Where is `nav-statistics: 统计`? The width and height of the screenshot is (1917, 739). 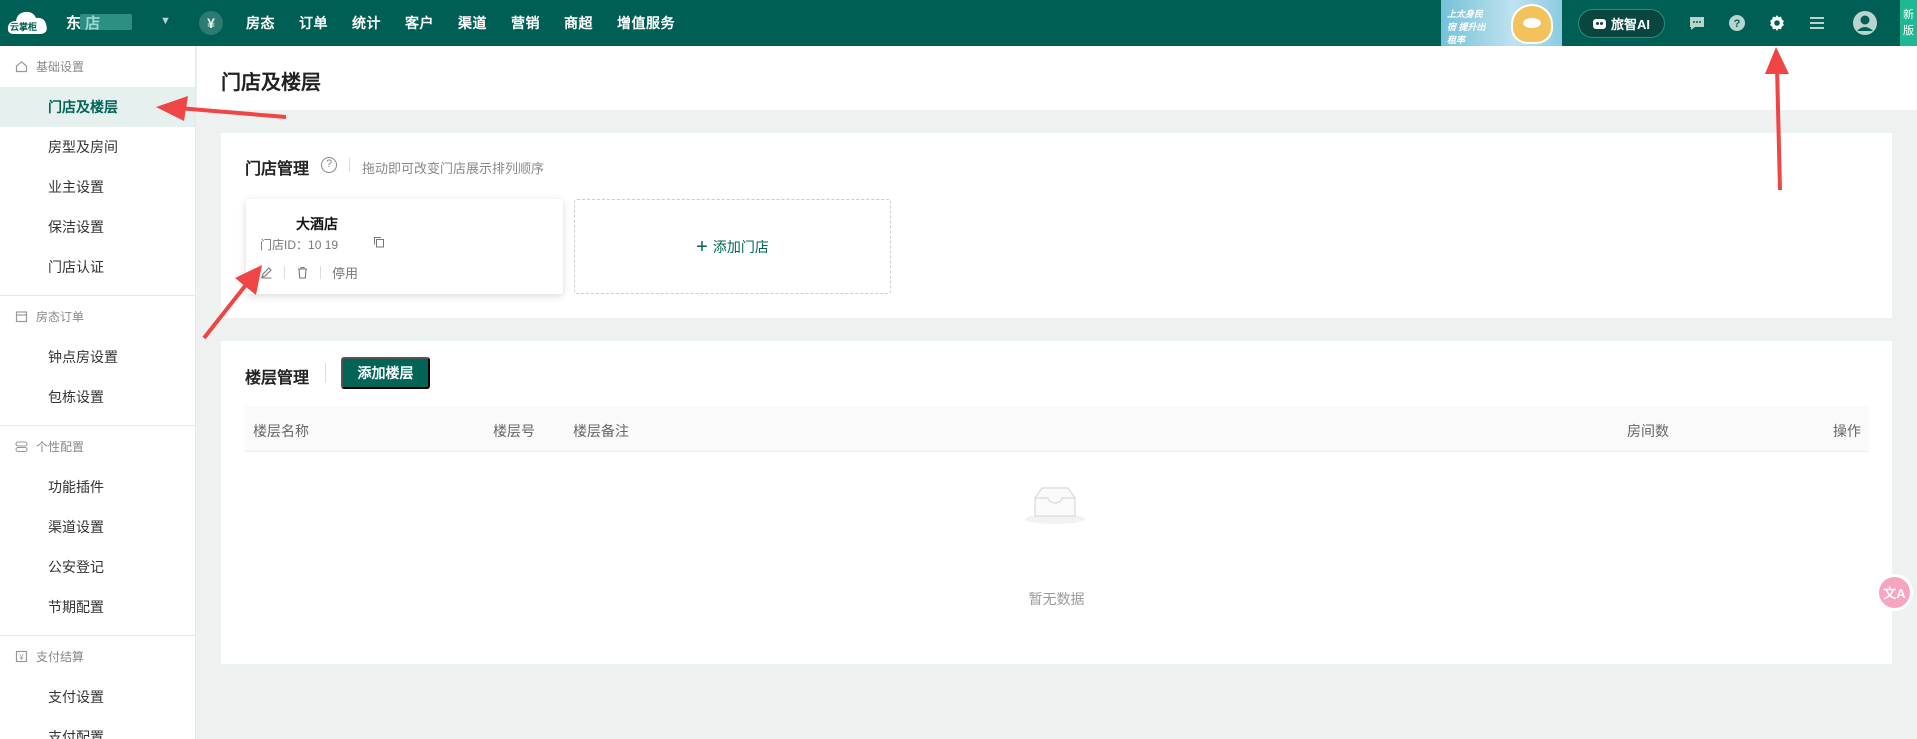
nav-statistics: 统计 is located at coordinates (366, 23).